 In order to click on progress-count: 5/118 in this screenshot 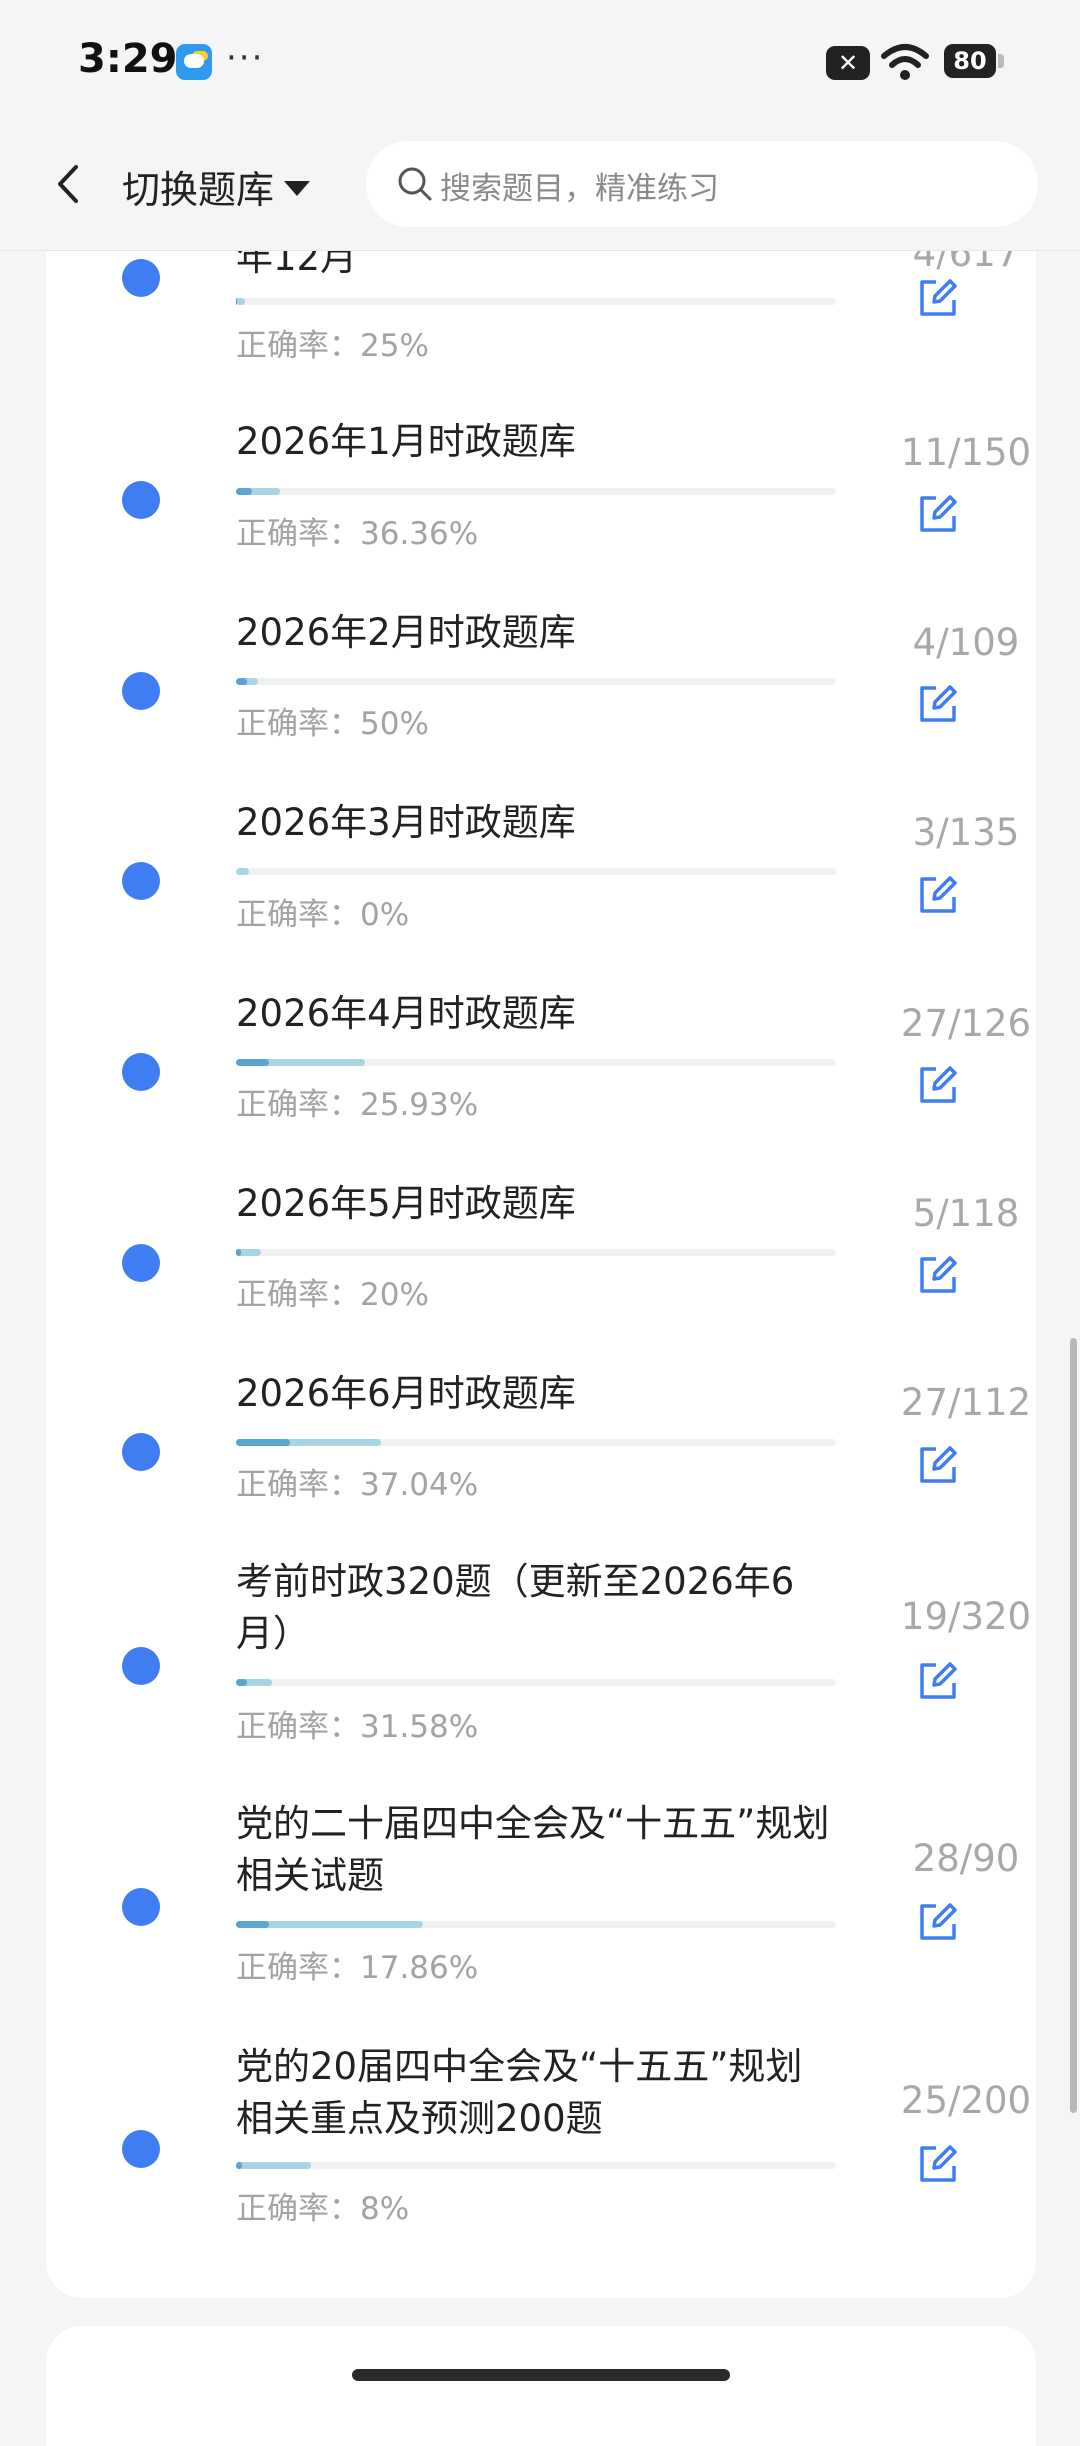, I will do `click(966, 1213)`.